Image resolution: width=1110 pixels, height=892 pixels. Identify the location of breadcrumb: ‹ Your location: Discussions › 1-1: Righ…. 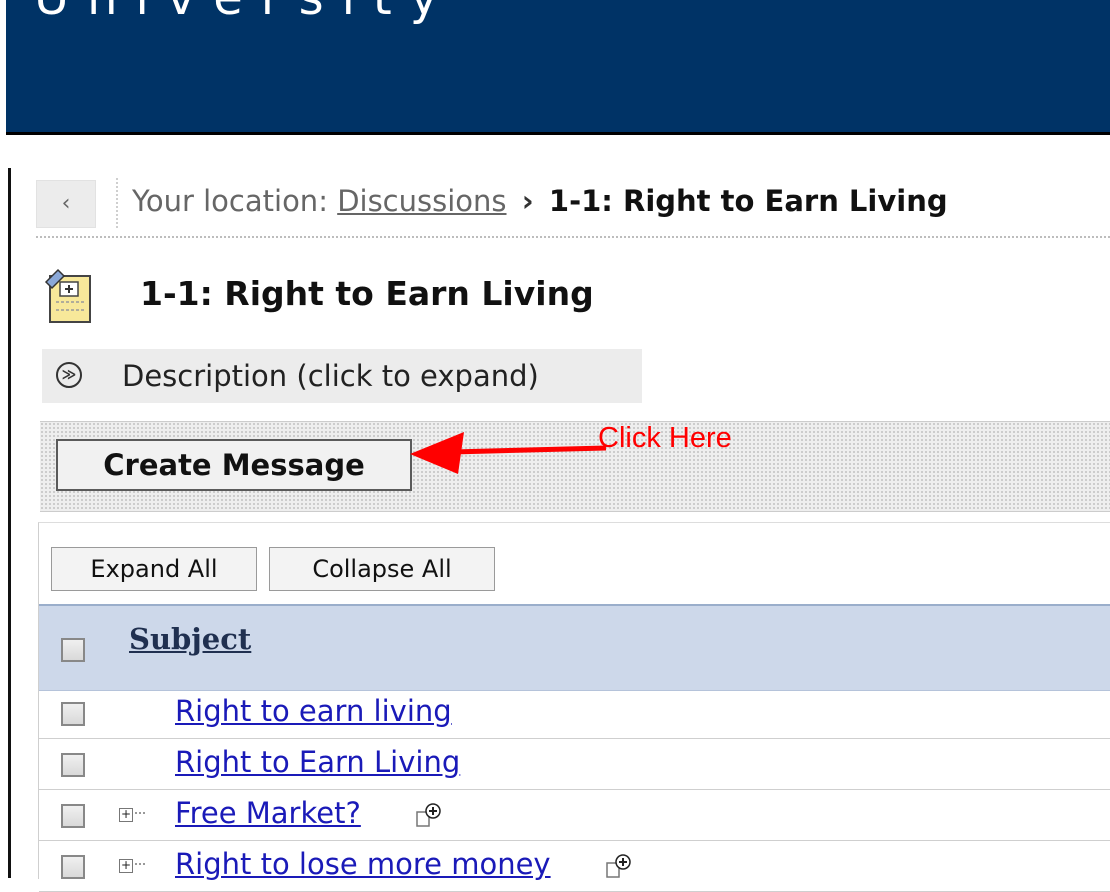
(573, 207).